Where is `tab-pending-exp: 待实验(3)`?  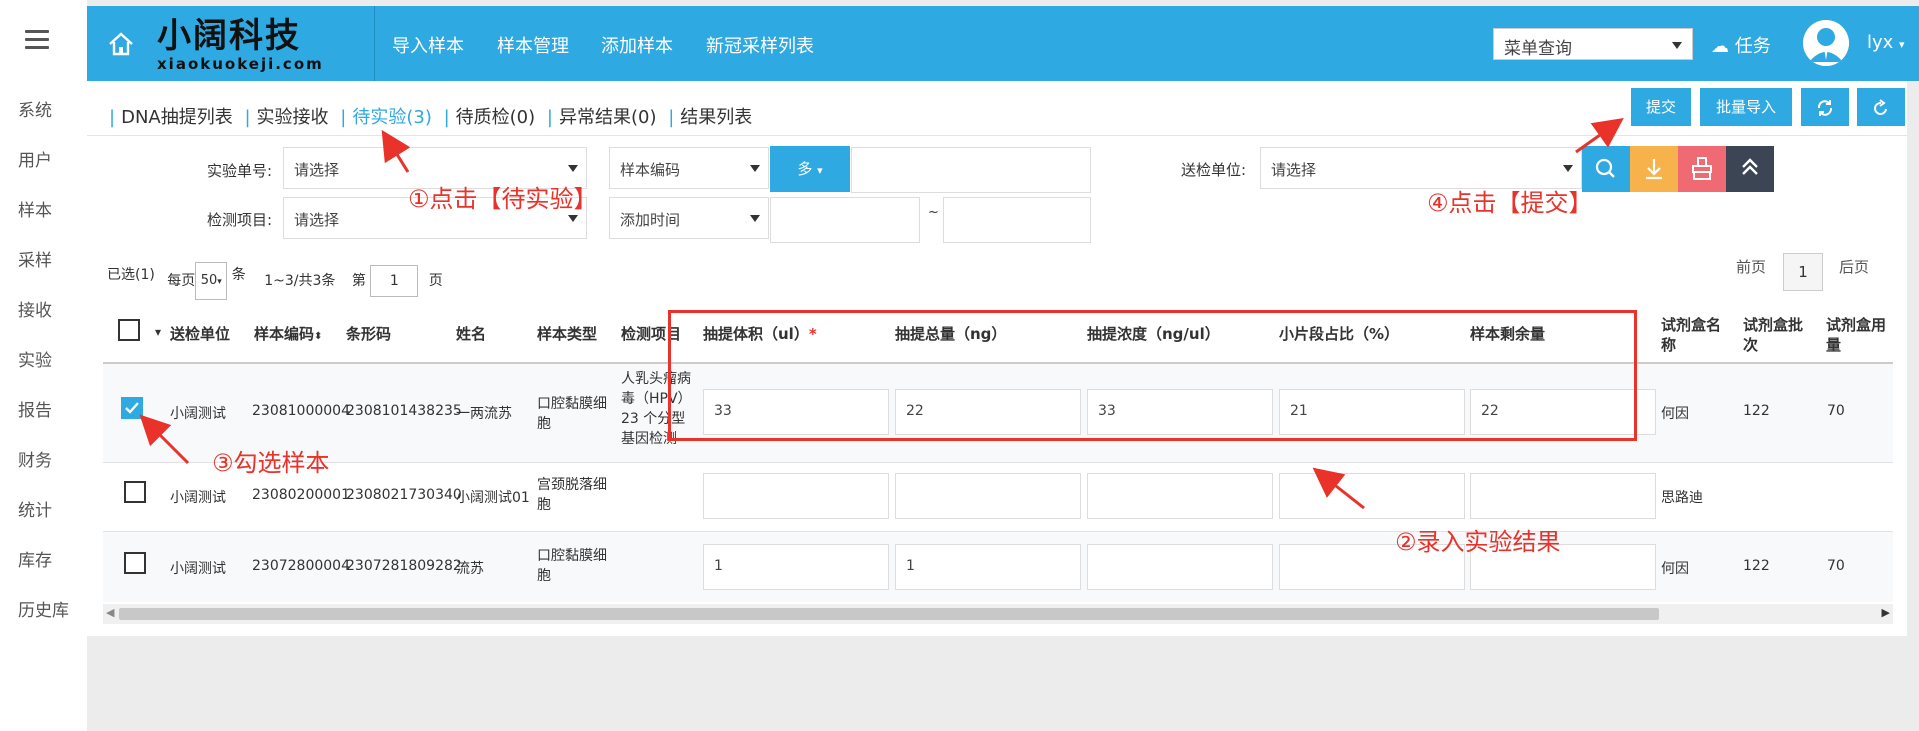 tab-pending-exp: 待实验(3) is located at coordinates (392, 117).